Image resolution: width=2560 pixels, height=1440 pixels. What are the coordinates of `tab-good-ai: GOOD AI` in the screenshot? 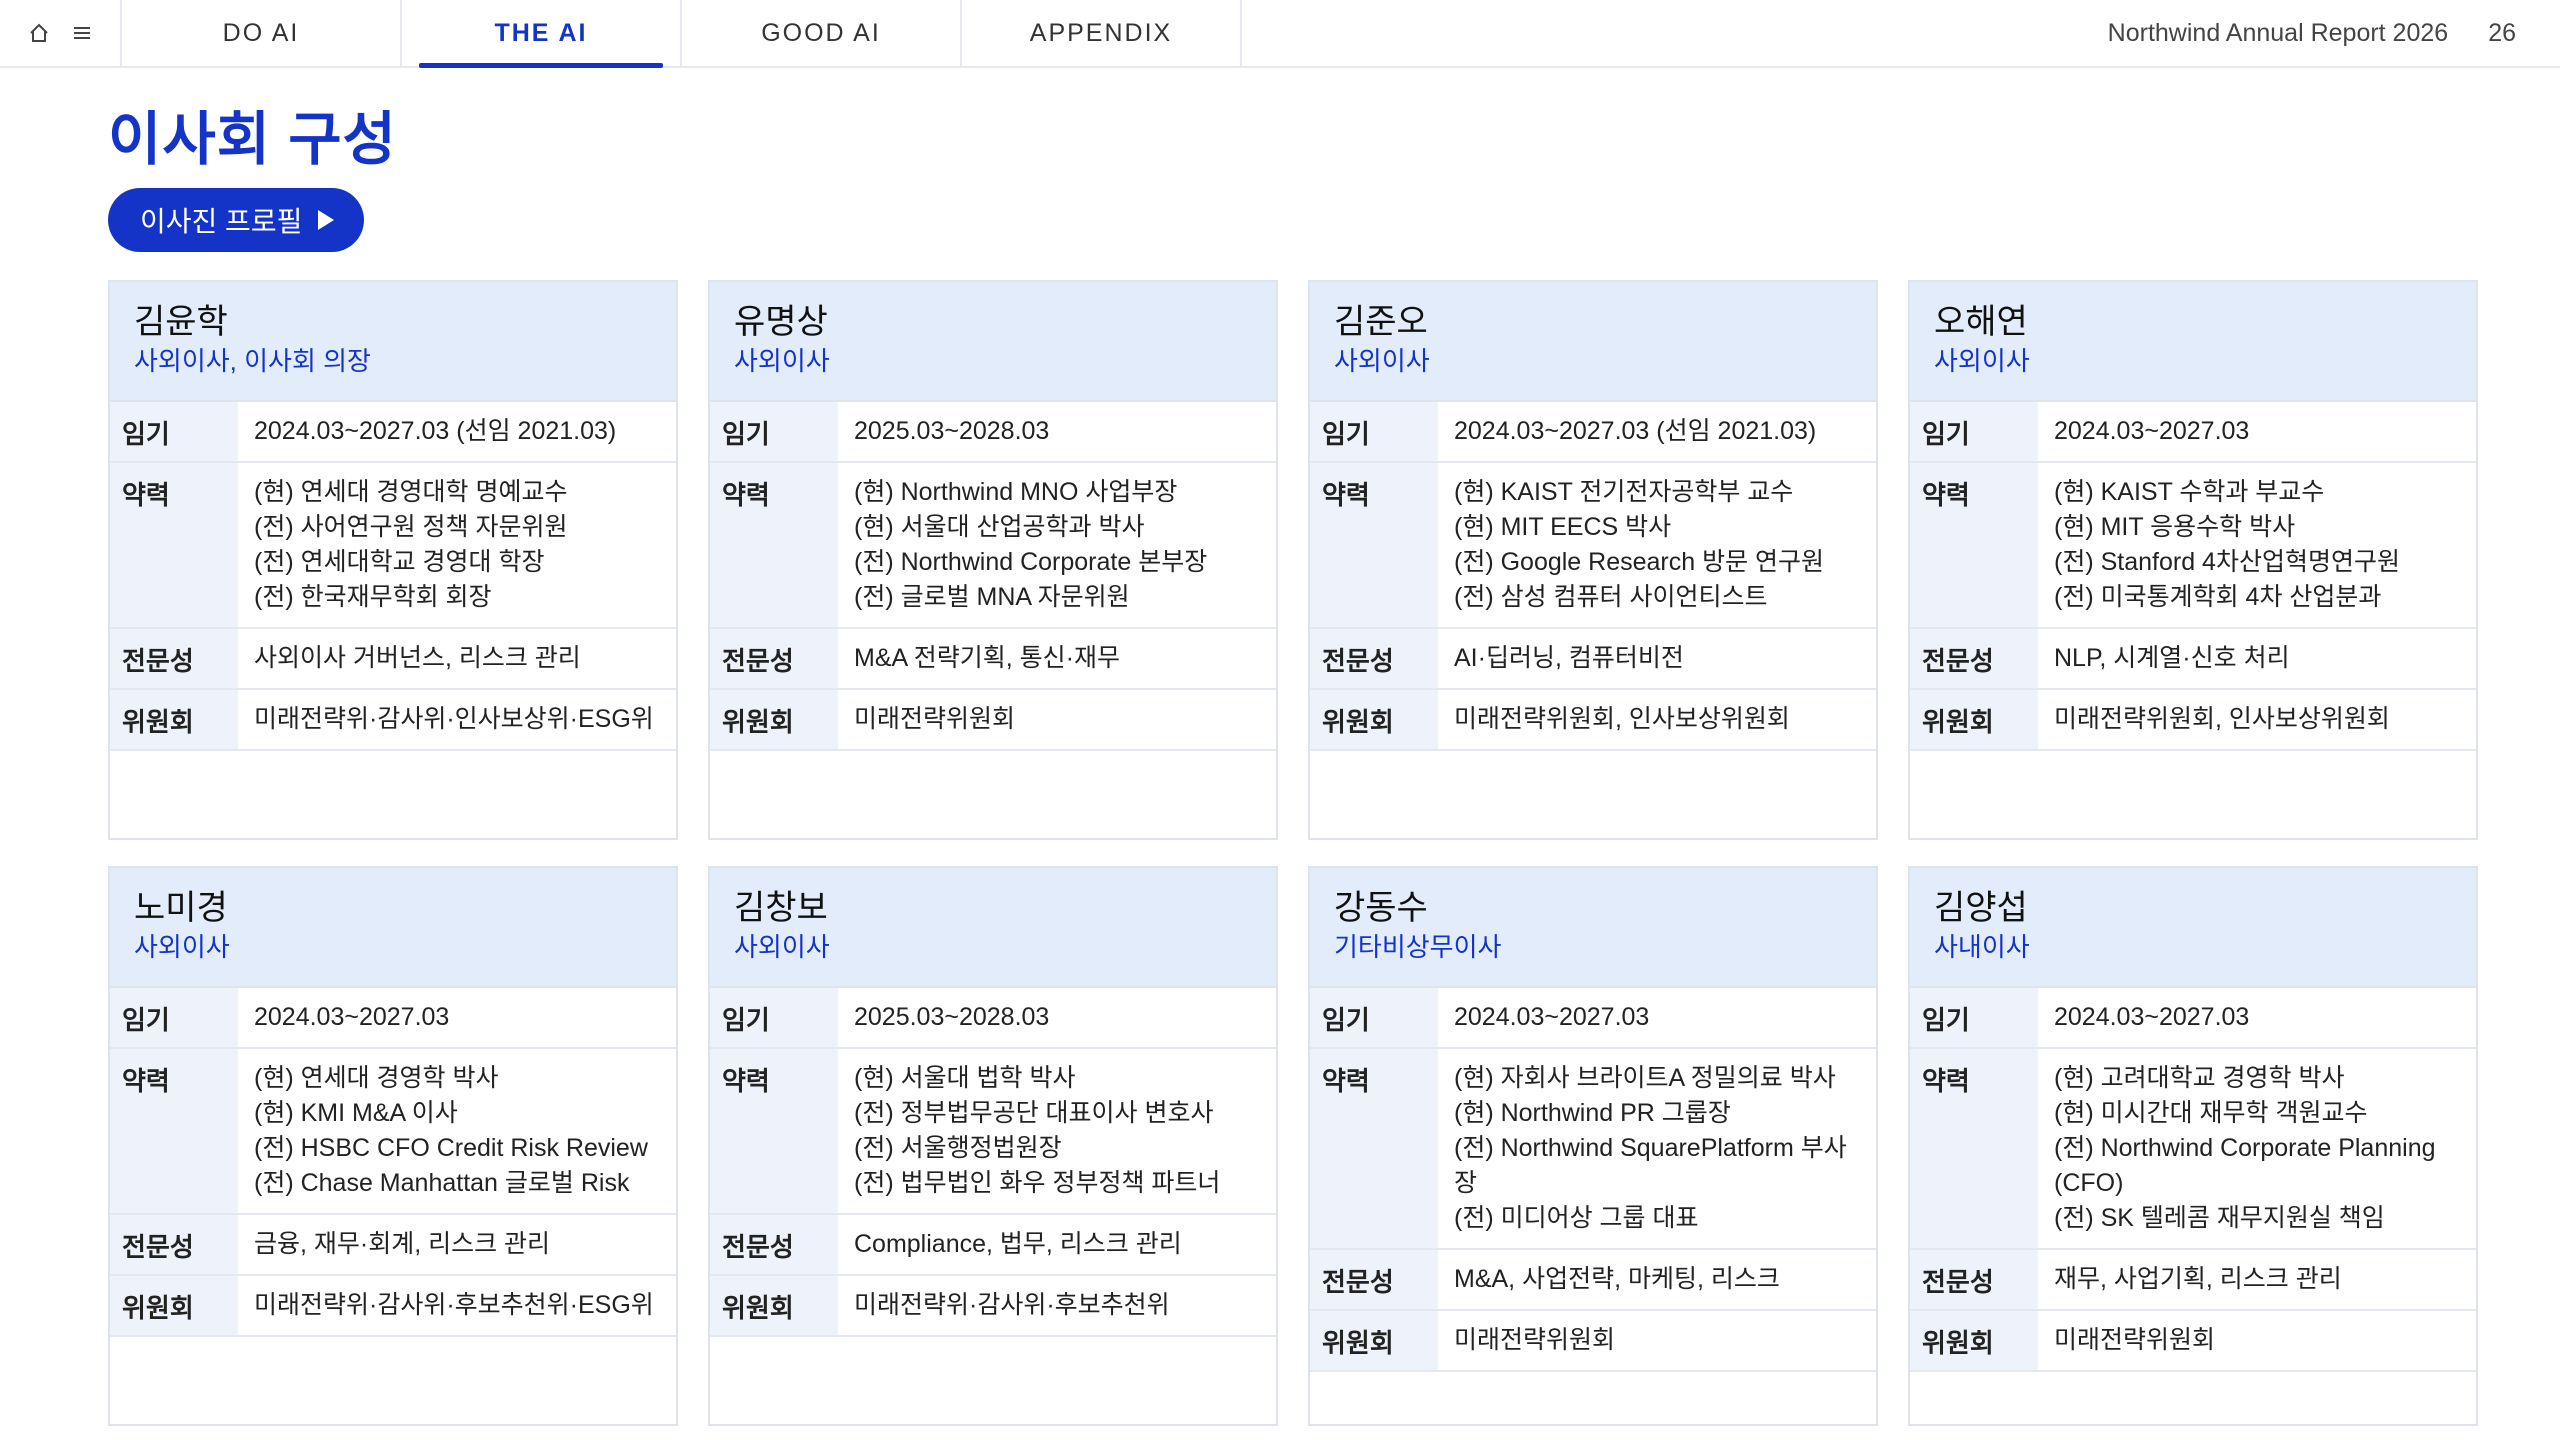 It's located at (822, 33).